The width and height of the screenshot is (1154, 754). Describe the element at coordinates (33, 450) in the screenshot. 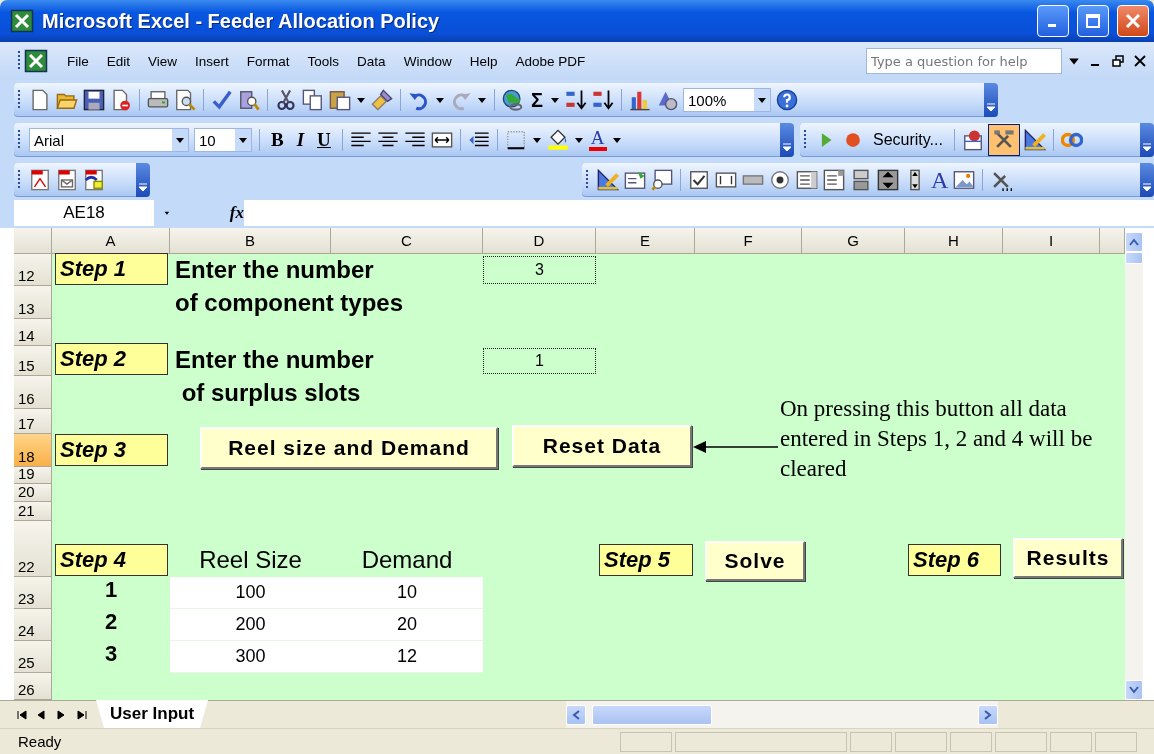

I see `row-header: 18` at that location.